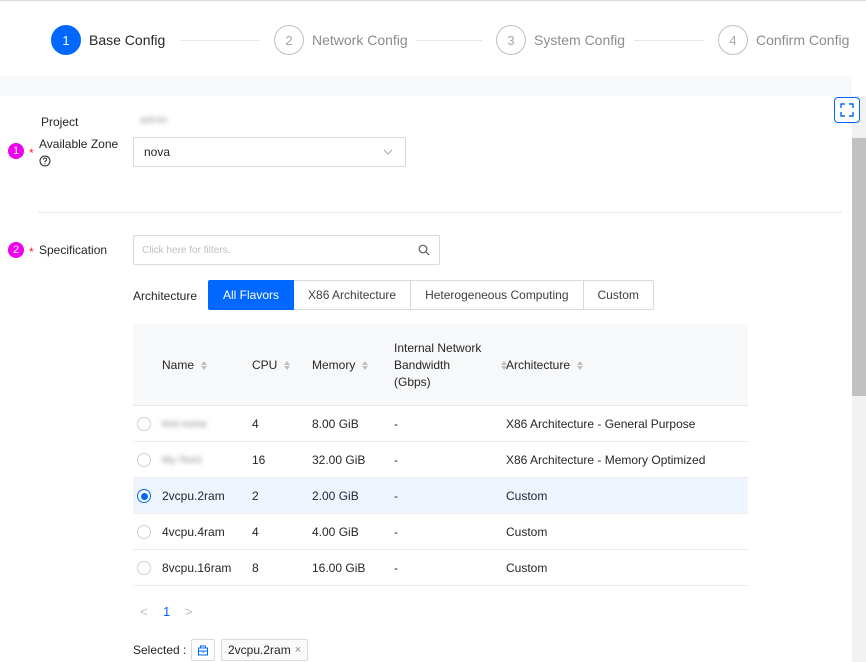  Describe the element at coordinates (733, 40) in the screenshot. I see `step-number: 4` at that location.